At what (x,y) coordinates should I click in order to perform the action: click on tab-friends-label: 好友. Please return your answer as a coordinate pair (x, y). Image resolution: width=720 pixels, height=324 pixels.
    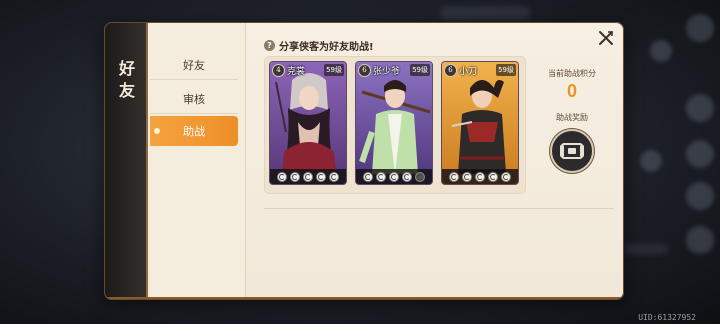
    Looking at the image, I should click on (194, 65).